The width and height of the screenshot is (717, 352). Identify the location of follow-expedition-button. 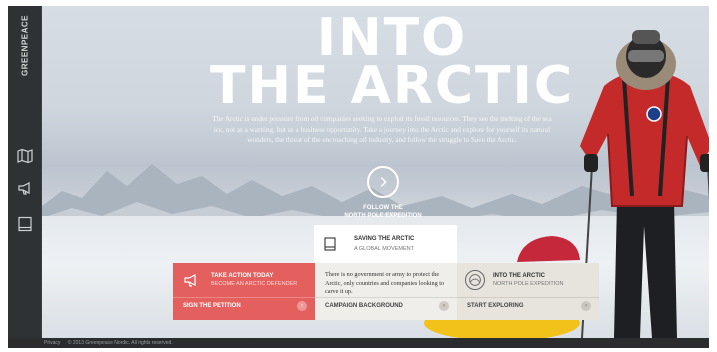
(383, 182).